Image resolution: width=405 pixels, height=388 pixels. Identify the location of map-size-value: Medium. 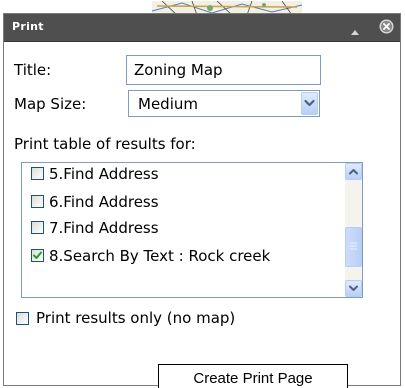
(168, 104).